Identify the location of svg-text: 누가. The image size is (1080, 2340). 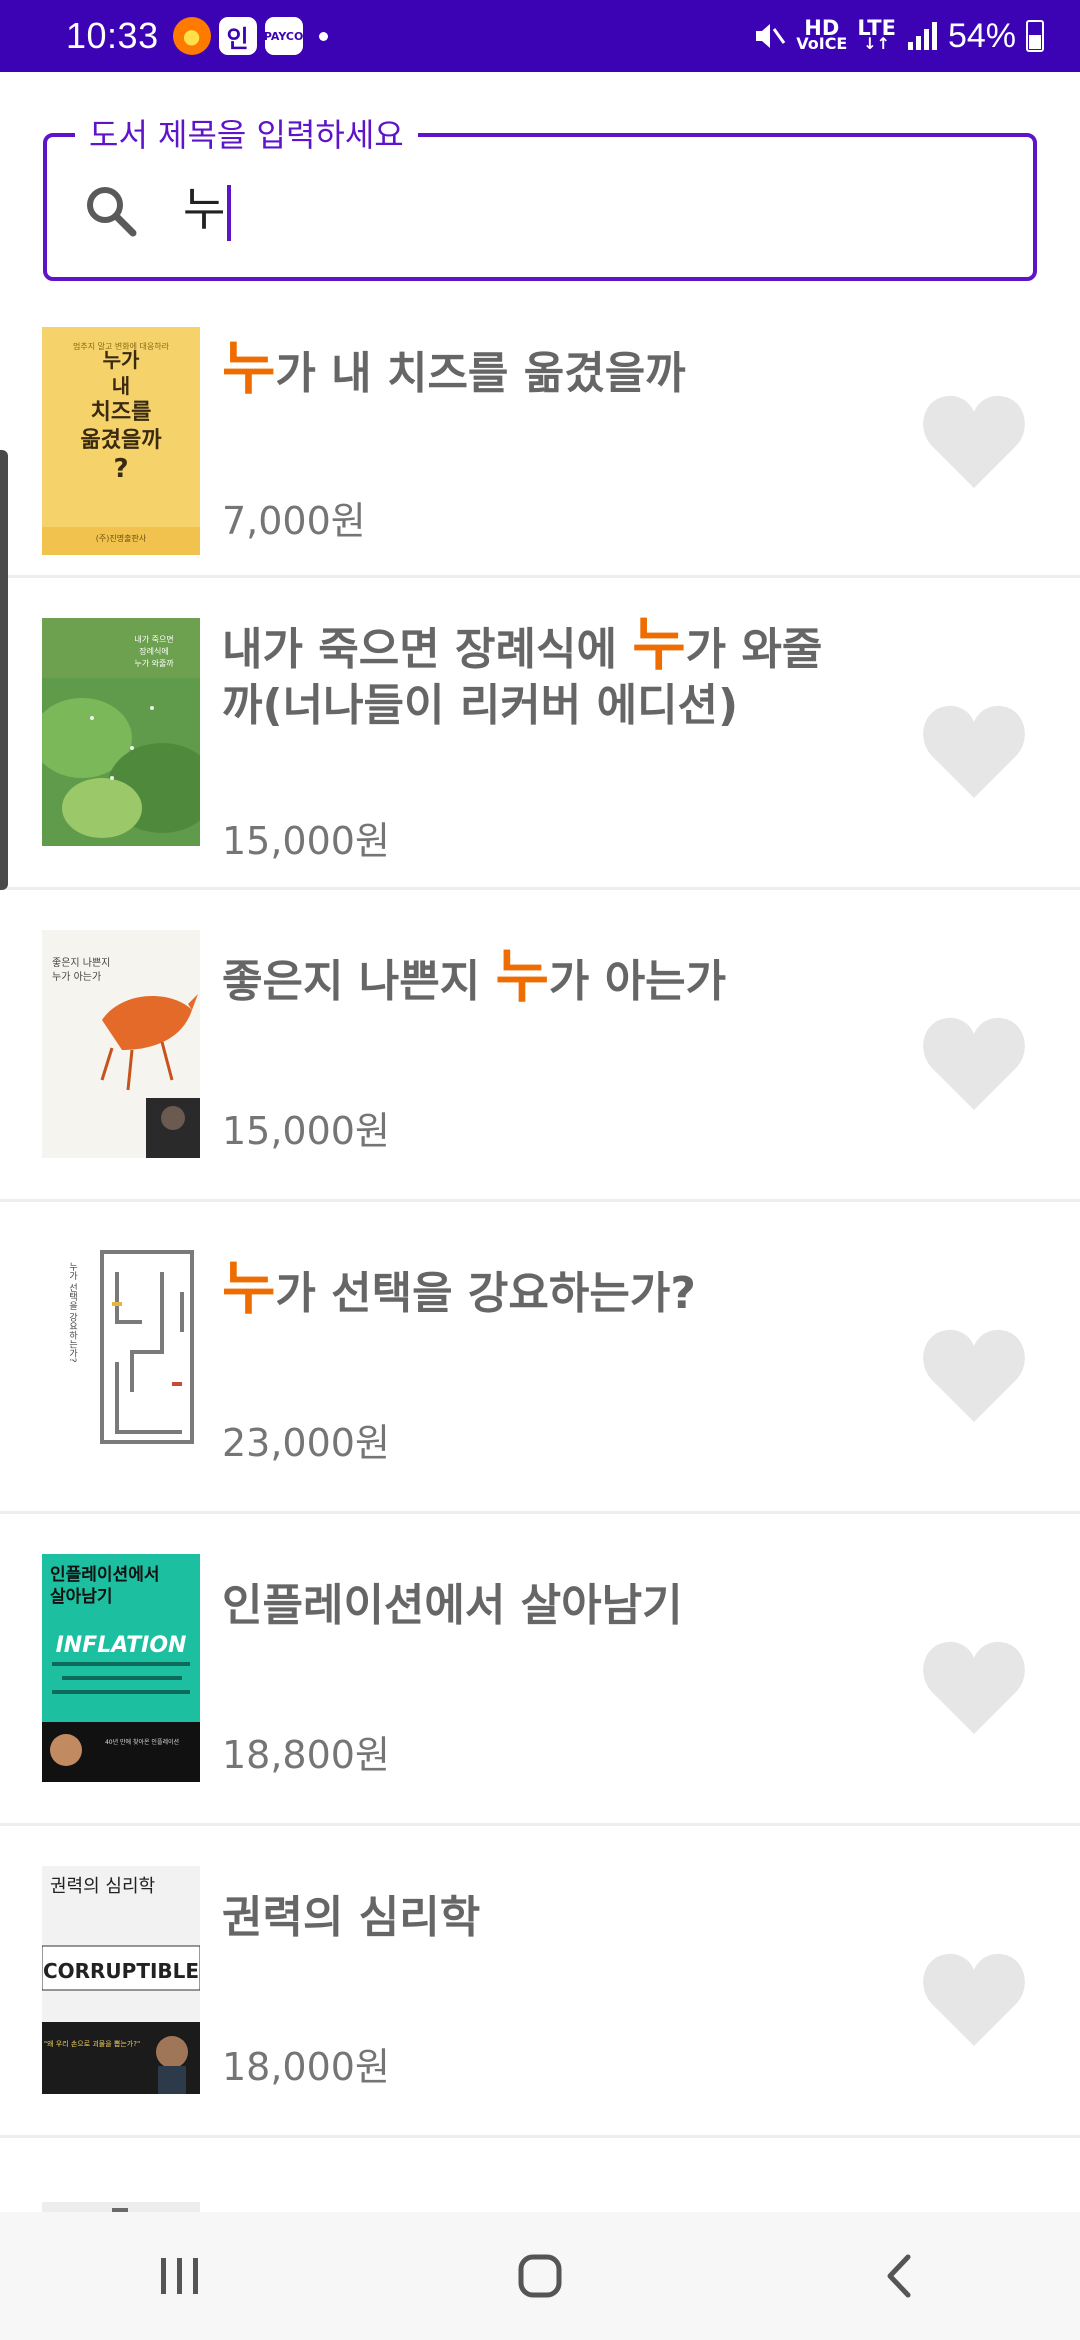
(121, 360).